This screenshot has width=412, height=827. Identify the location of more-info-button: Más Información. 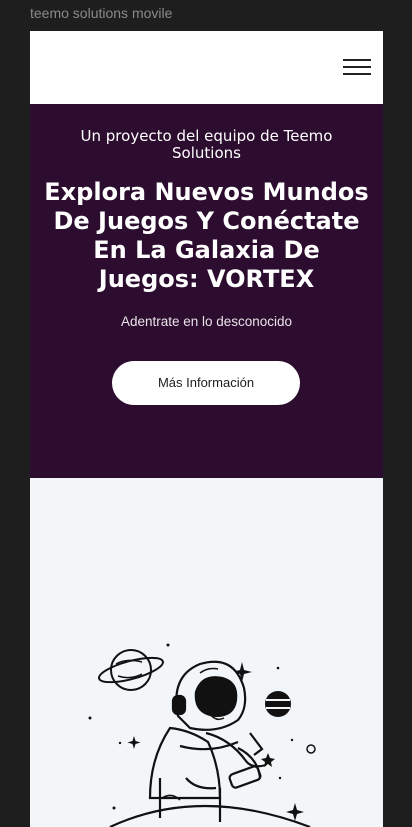
(206, 383).